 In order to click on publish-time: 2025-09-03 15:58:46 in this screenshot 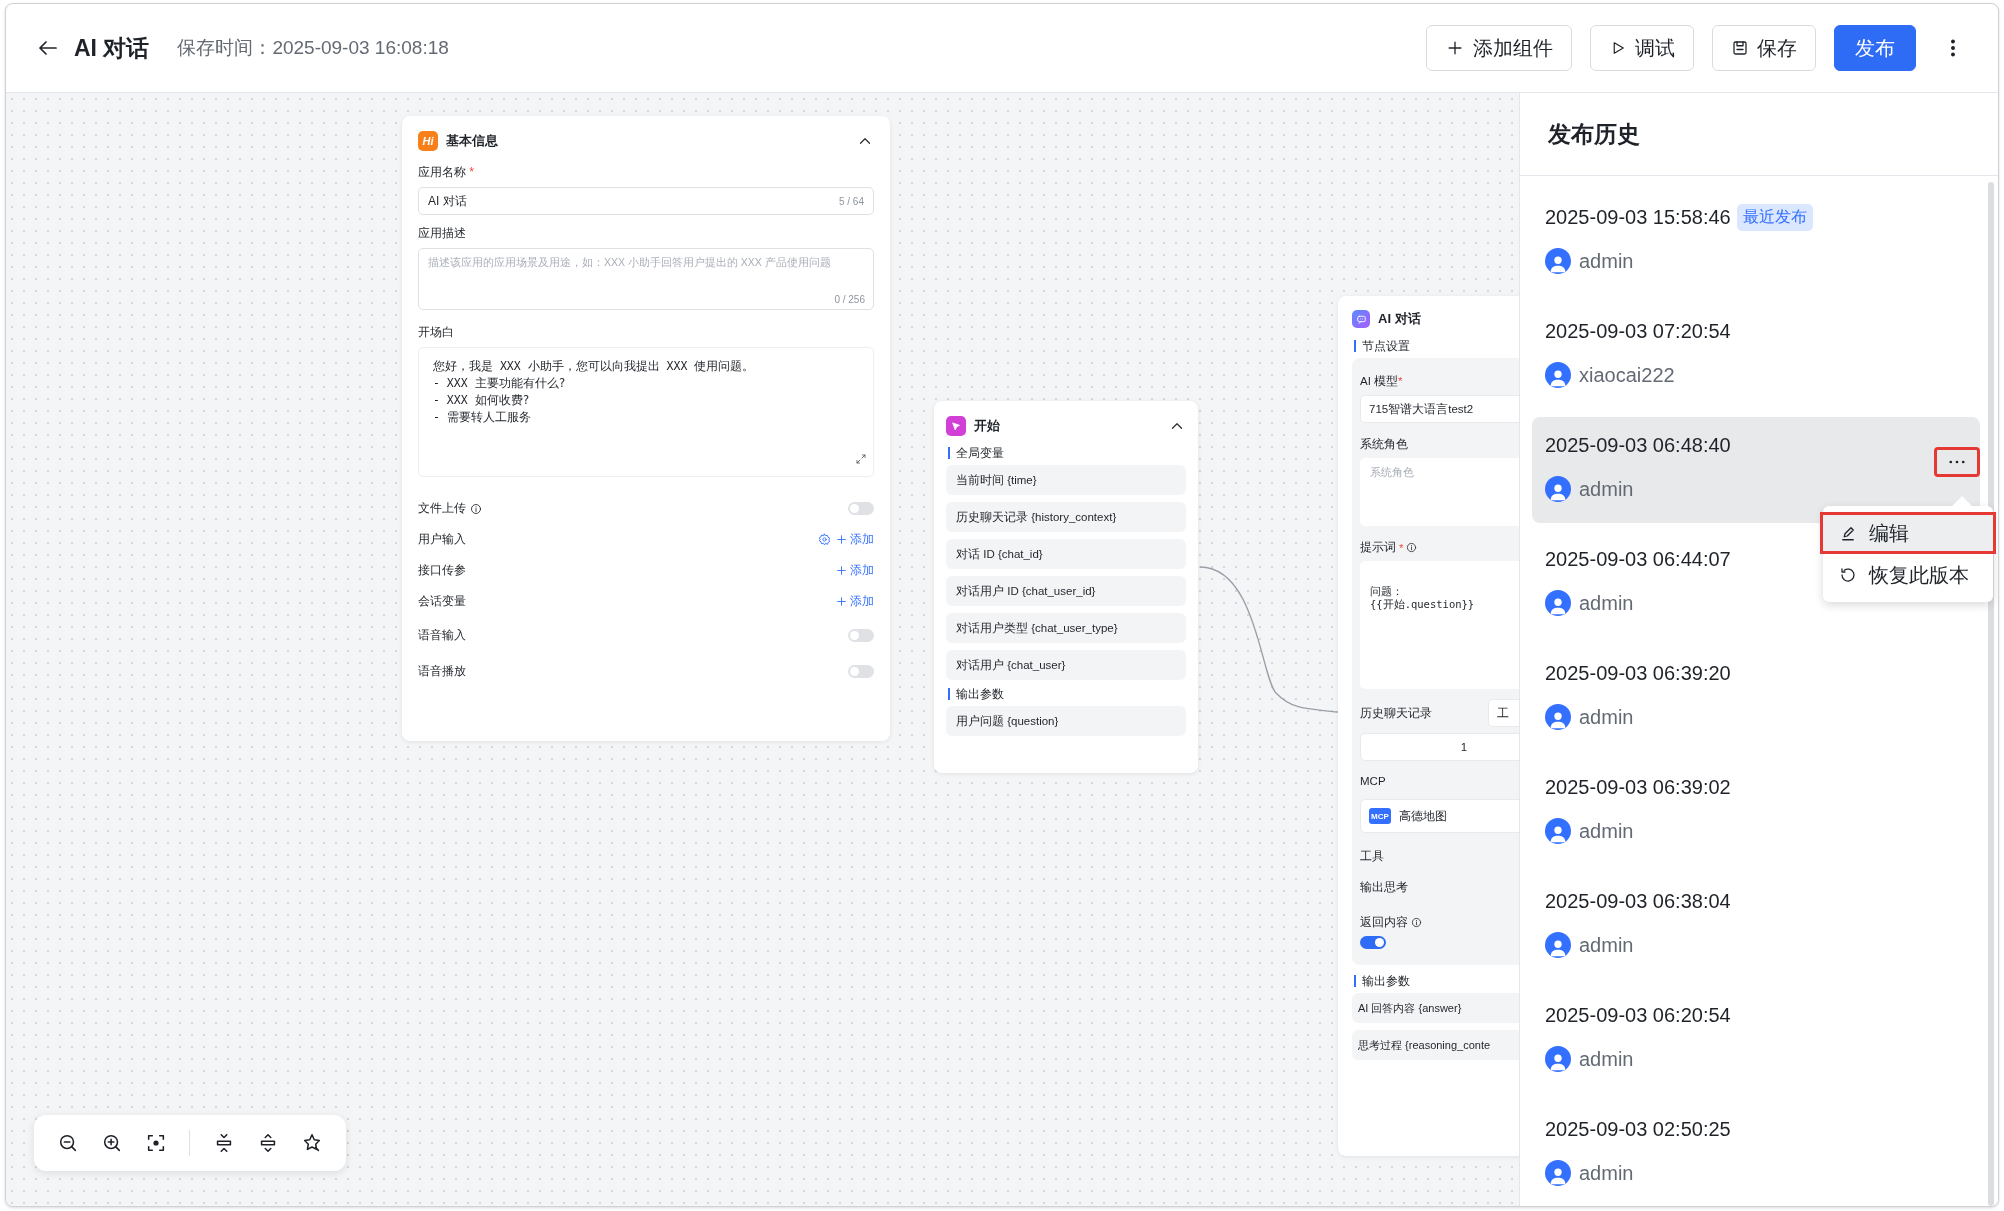, I will do `click(1638, 217)`.